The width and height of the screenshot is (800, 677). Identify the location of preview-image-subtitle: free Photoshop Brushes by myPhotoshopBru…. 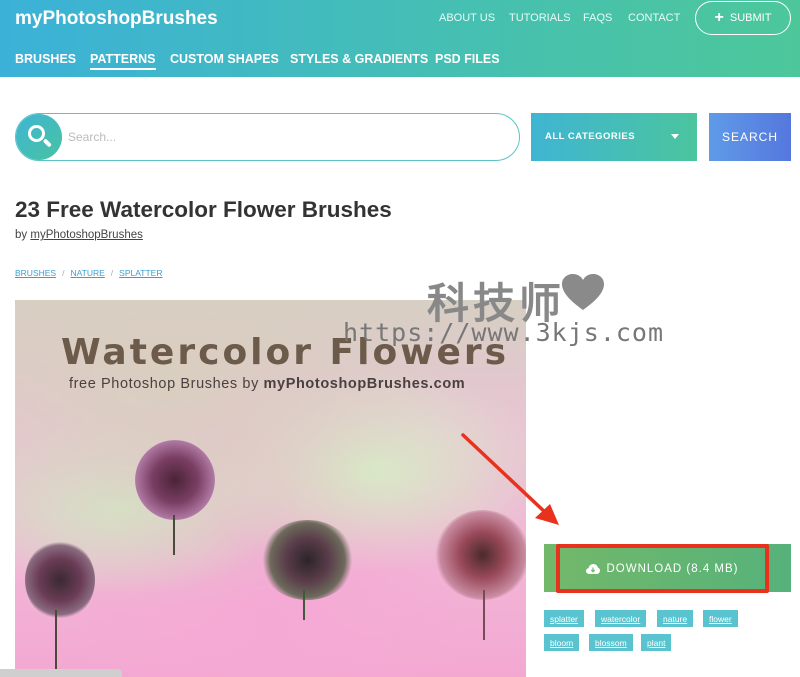
(267, 384).